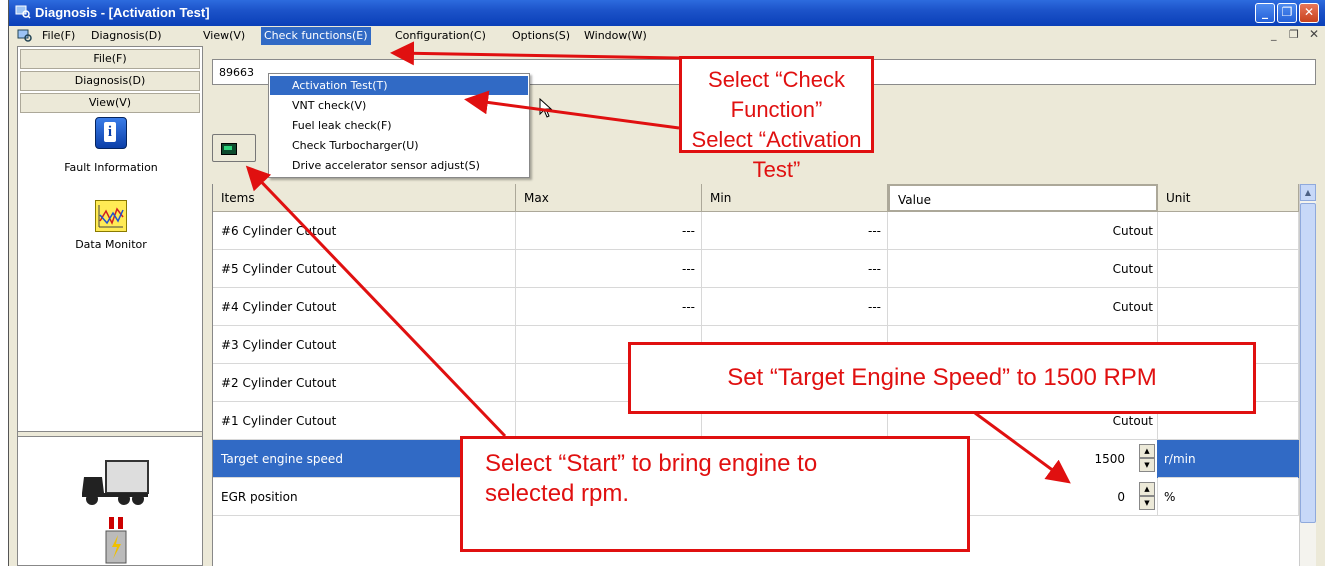  I want to click on item-cell: #3 Cylinder Cutout, so click(364, 345).